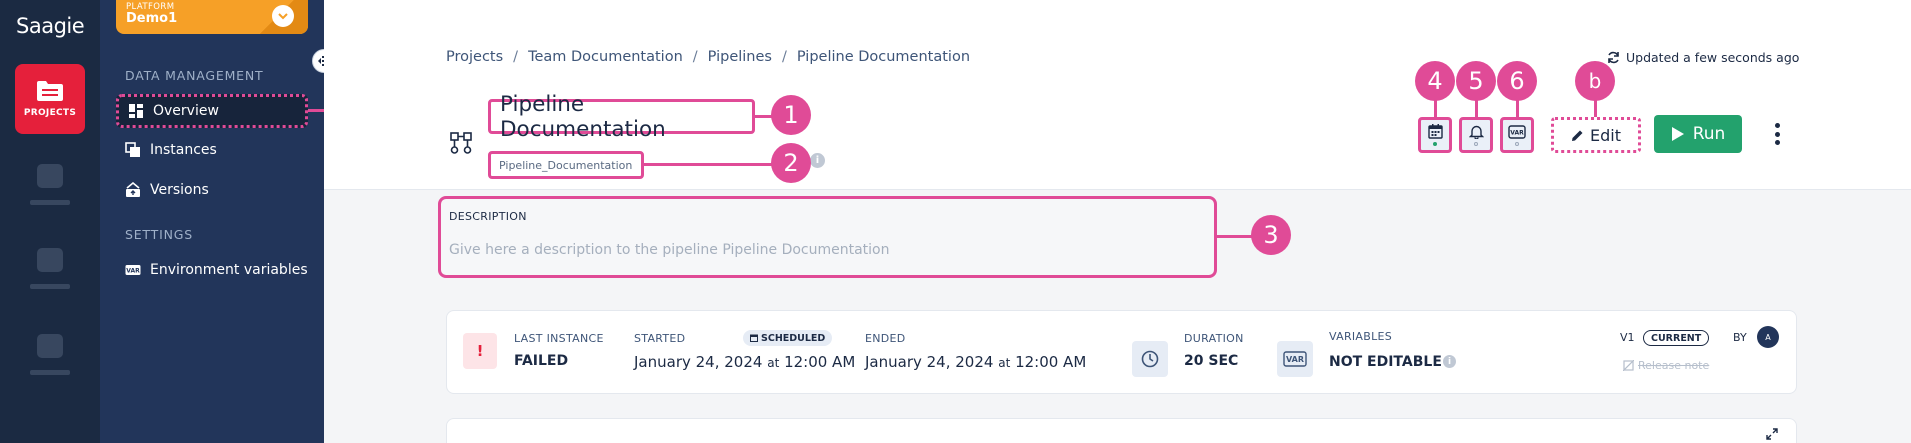 The height and width of the screenshot is (443, 1911). What do you see at coordinates (1740, 337) in the screenshot?
I see `by-label: BY` at bounding box center [1740, 337].